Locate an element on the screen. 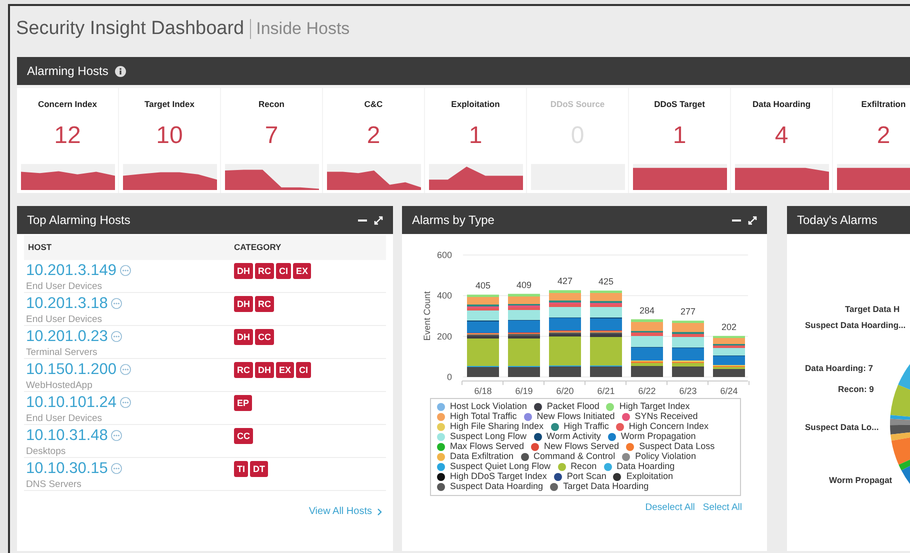 The width and height of the screenshot is (910, 553). axis-label: 6/24 is located at coordinates (729, 391).